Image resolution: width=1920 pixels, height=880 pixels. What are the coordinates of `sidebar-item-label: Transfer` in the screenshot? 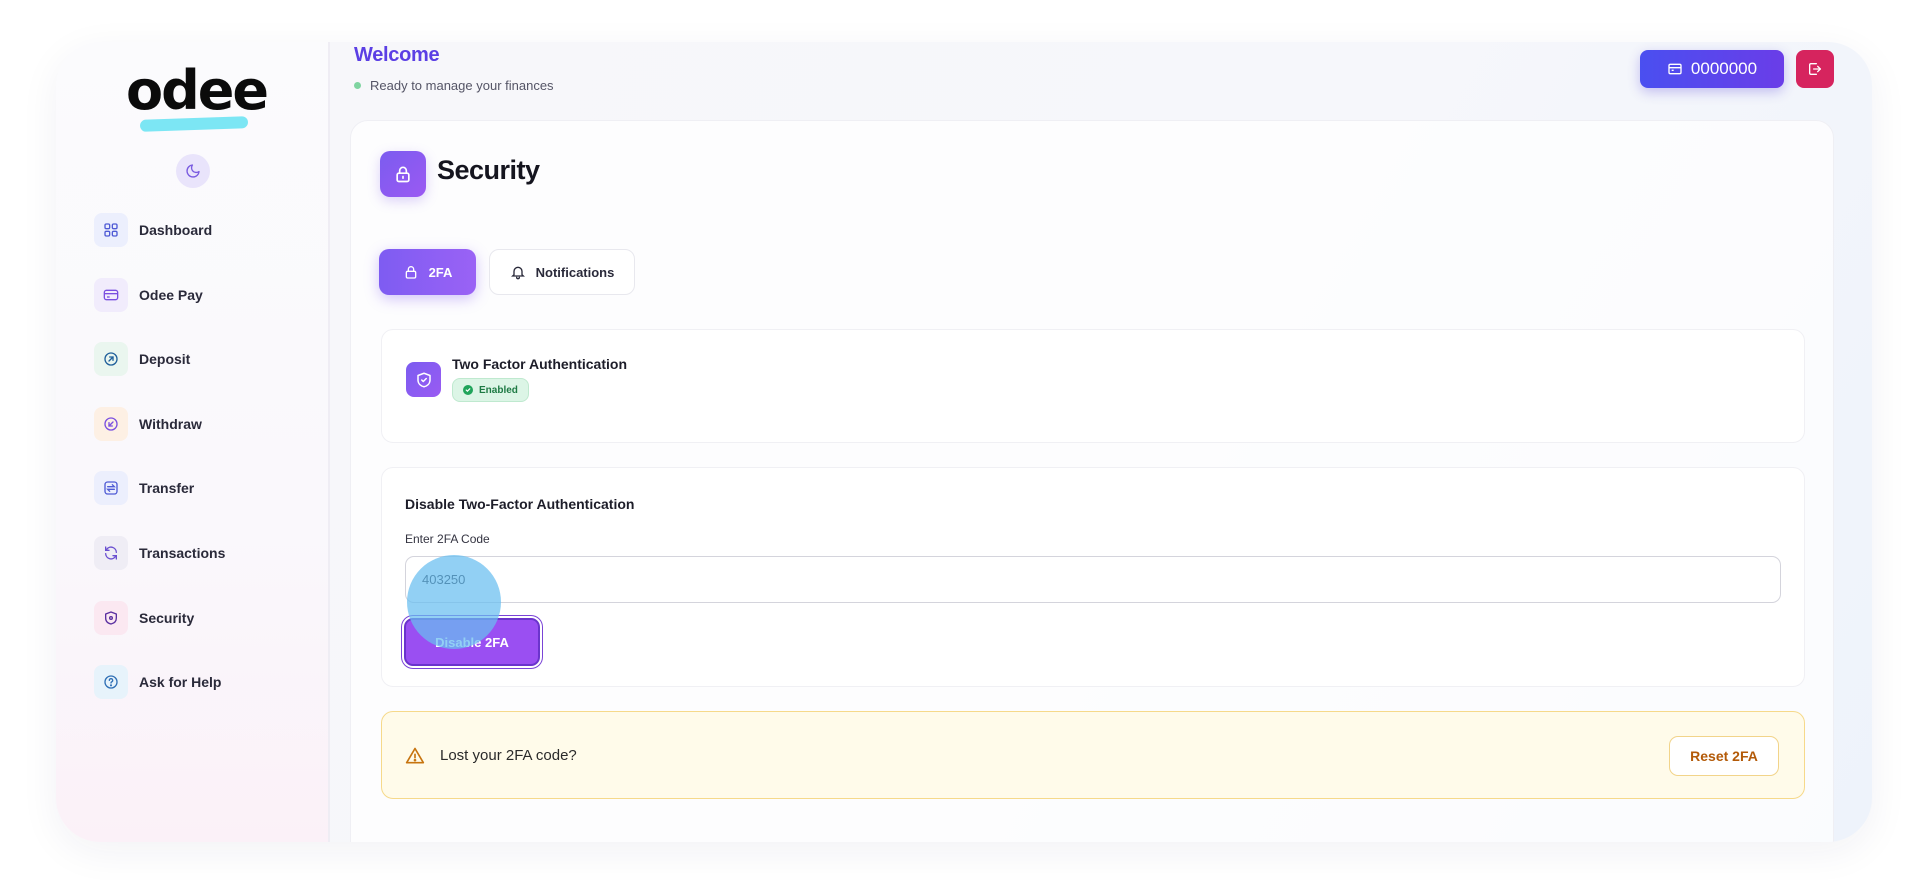 It's located at (167, 488).